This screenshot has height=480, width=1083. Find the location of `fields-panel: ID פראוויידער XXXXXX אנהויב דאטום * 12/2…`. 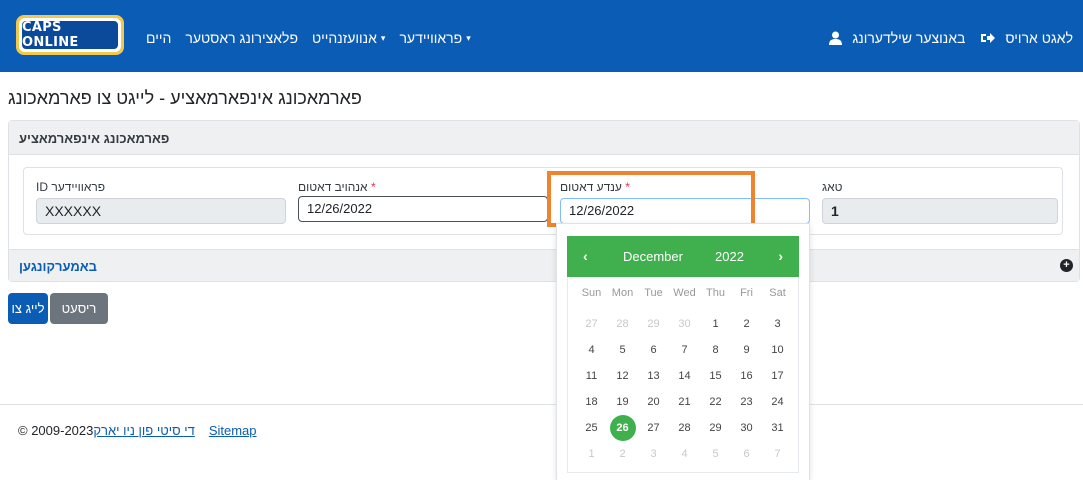

fields-panel: ID פראוויידער XXXXXX אנהויב דאטום * 12/2… is located at coordinates (543, 201).